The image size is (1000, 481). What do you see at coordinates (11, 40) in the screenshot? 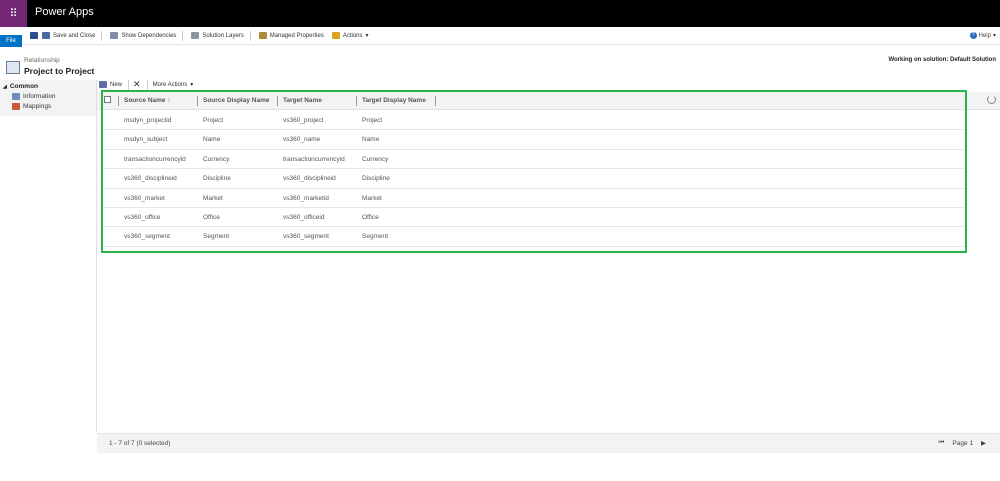
I see `file-button: File` at bounding box center [11, 40].